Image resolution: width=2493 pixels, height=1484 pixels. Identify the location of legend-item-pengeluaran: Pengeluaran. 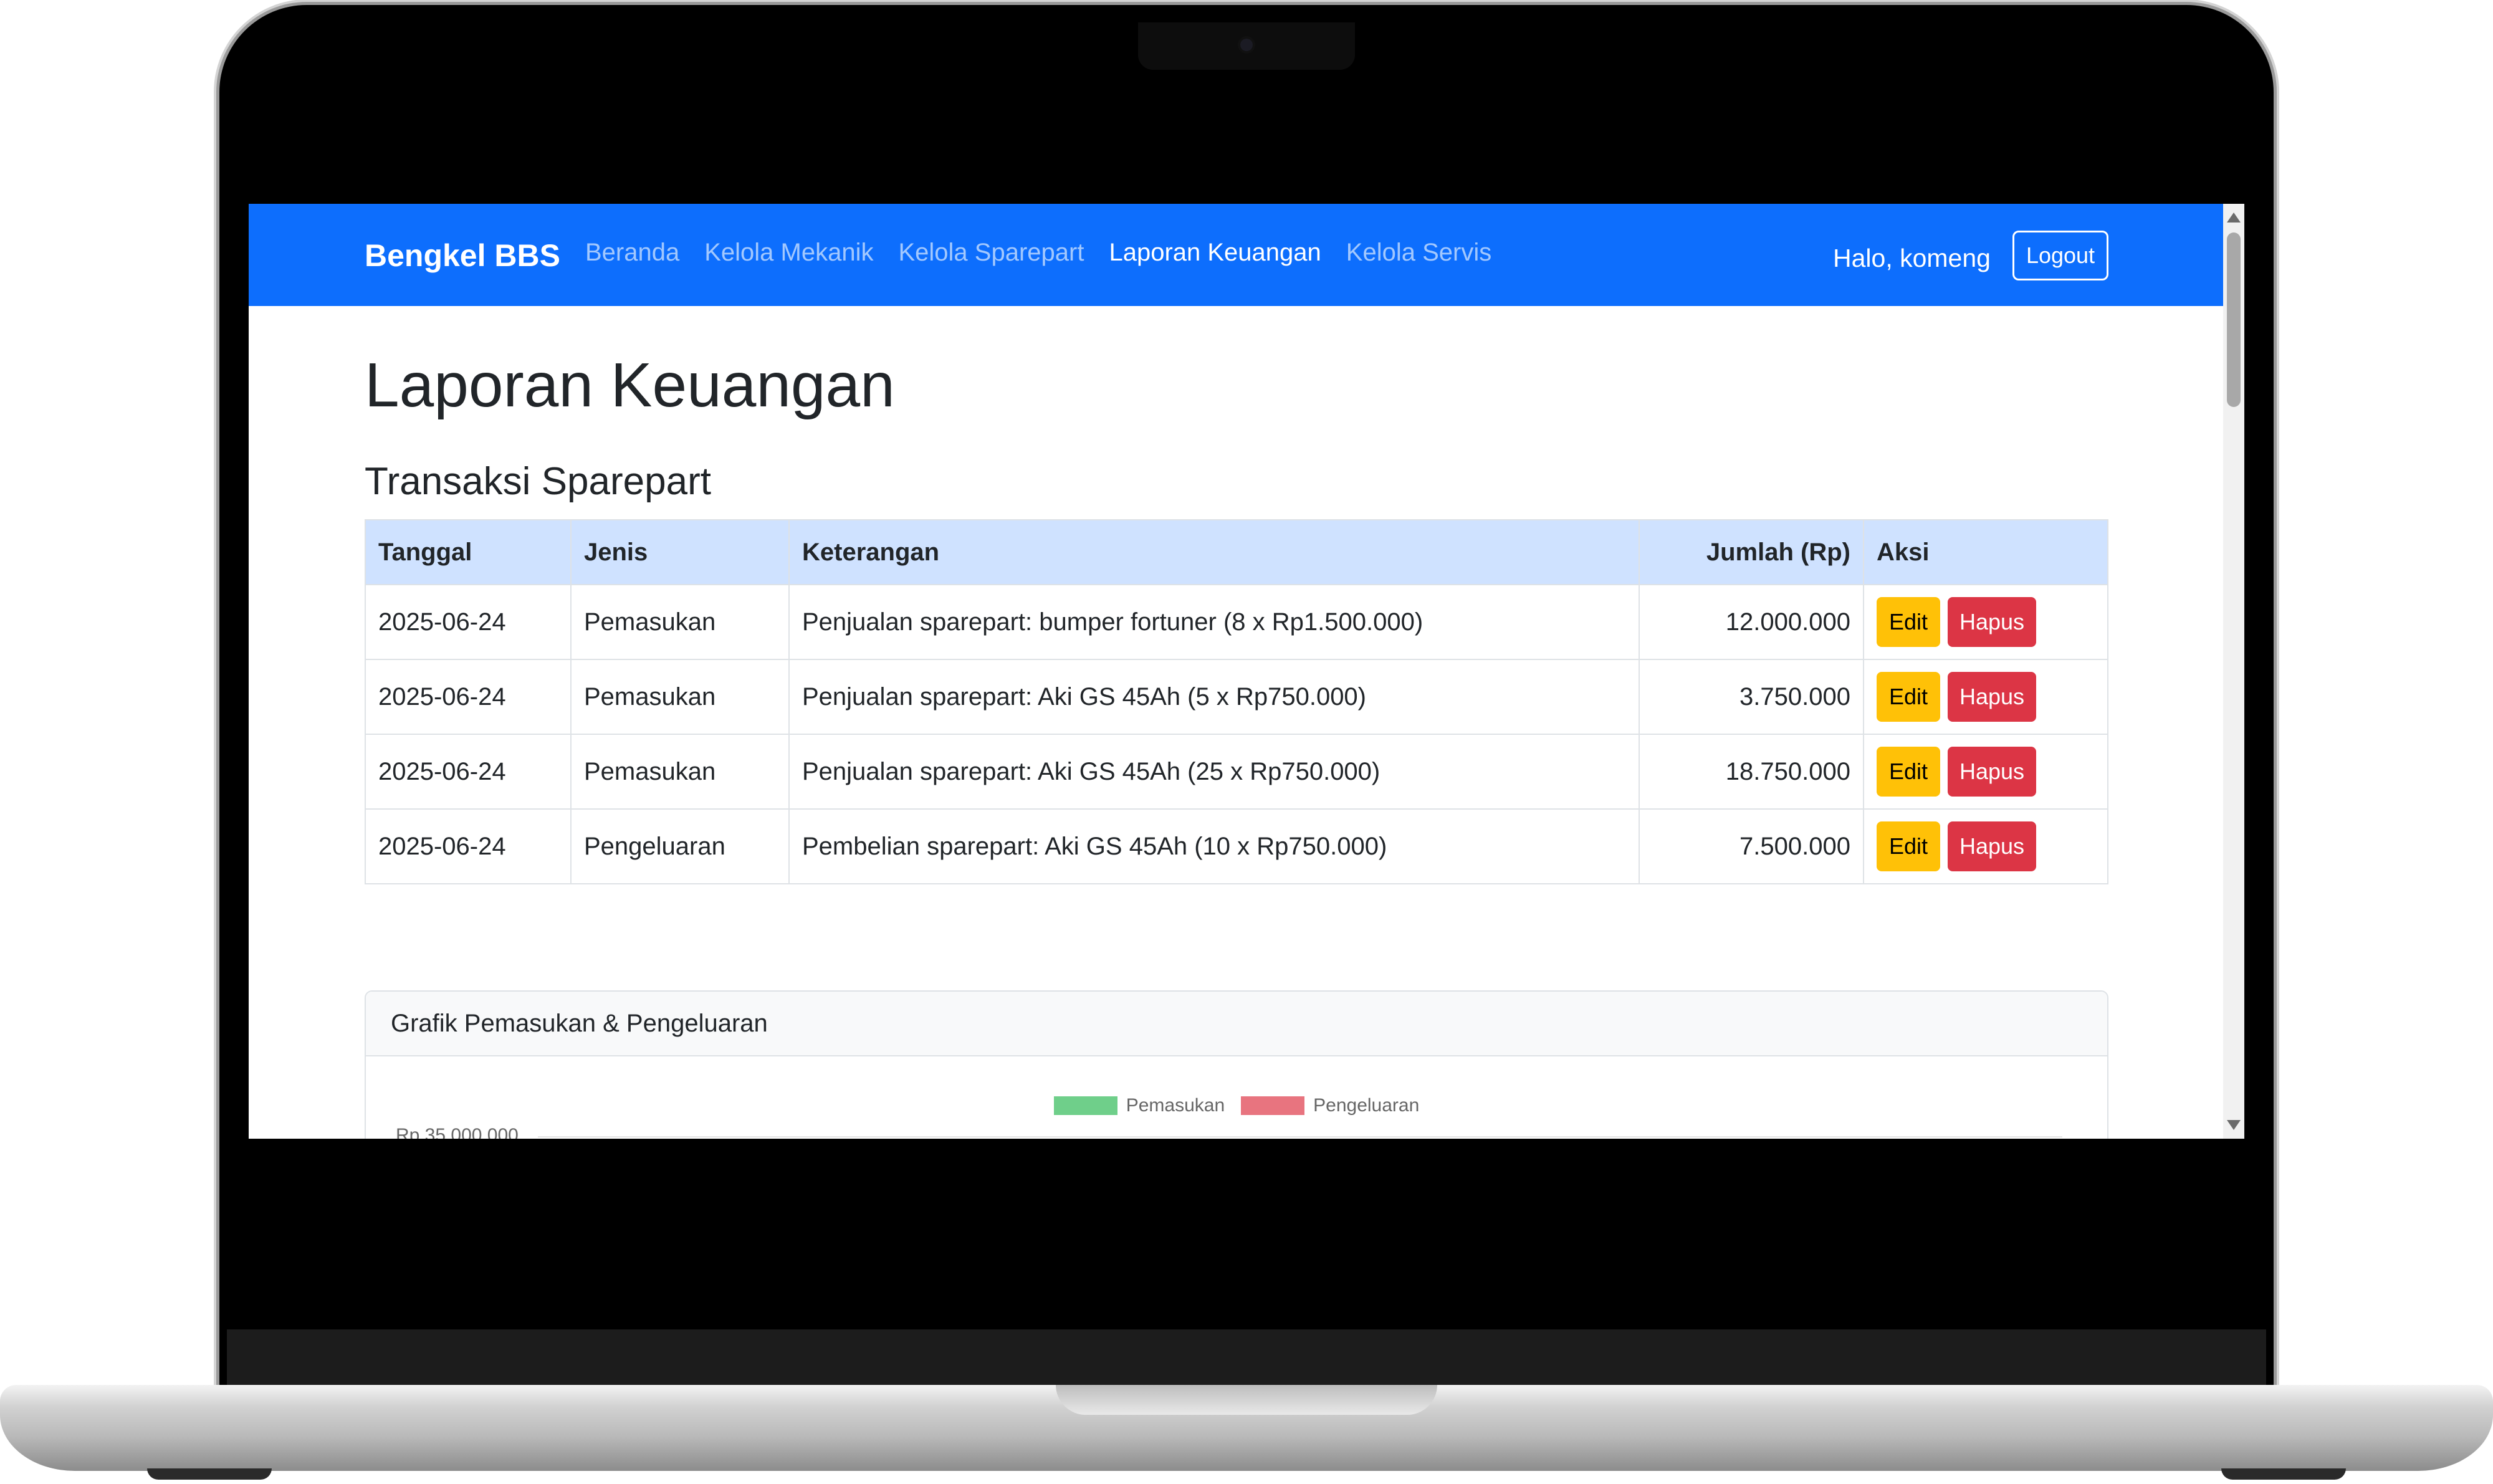
(1330, 1105).